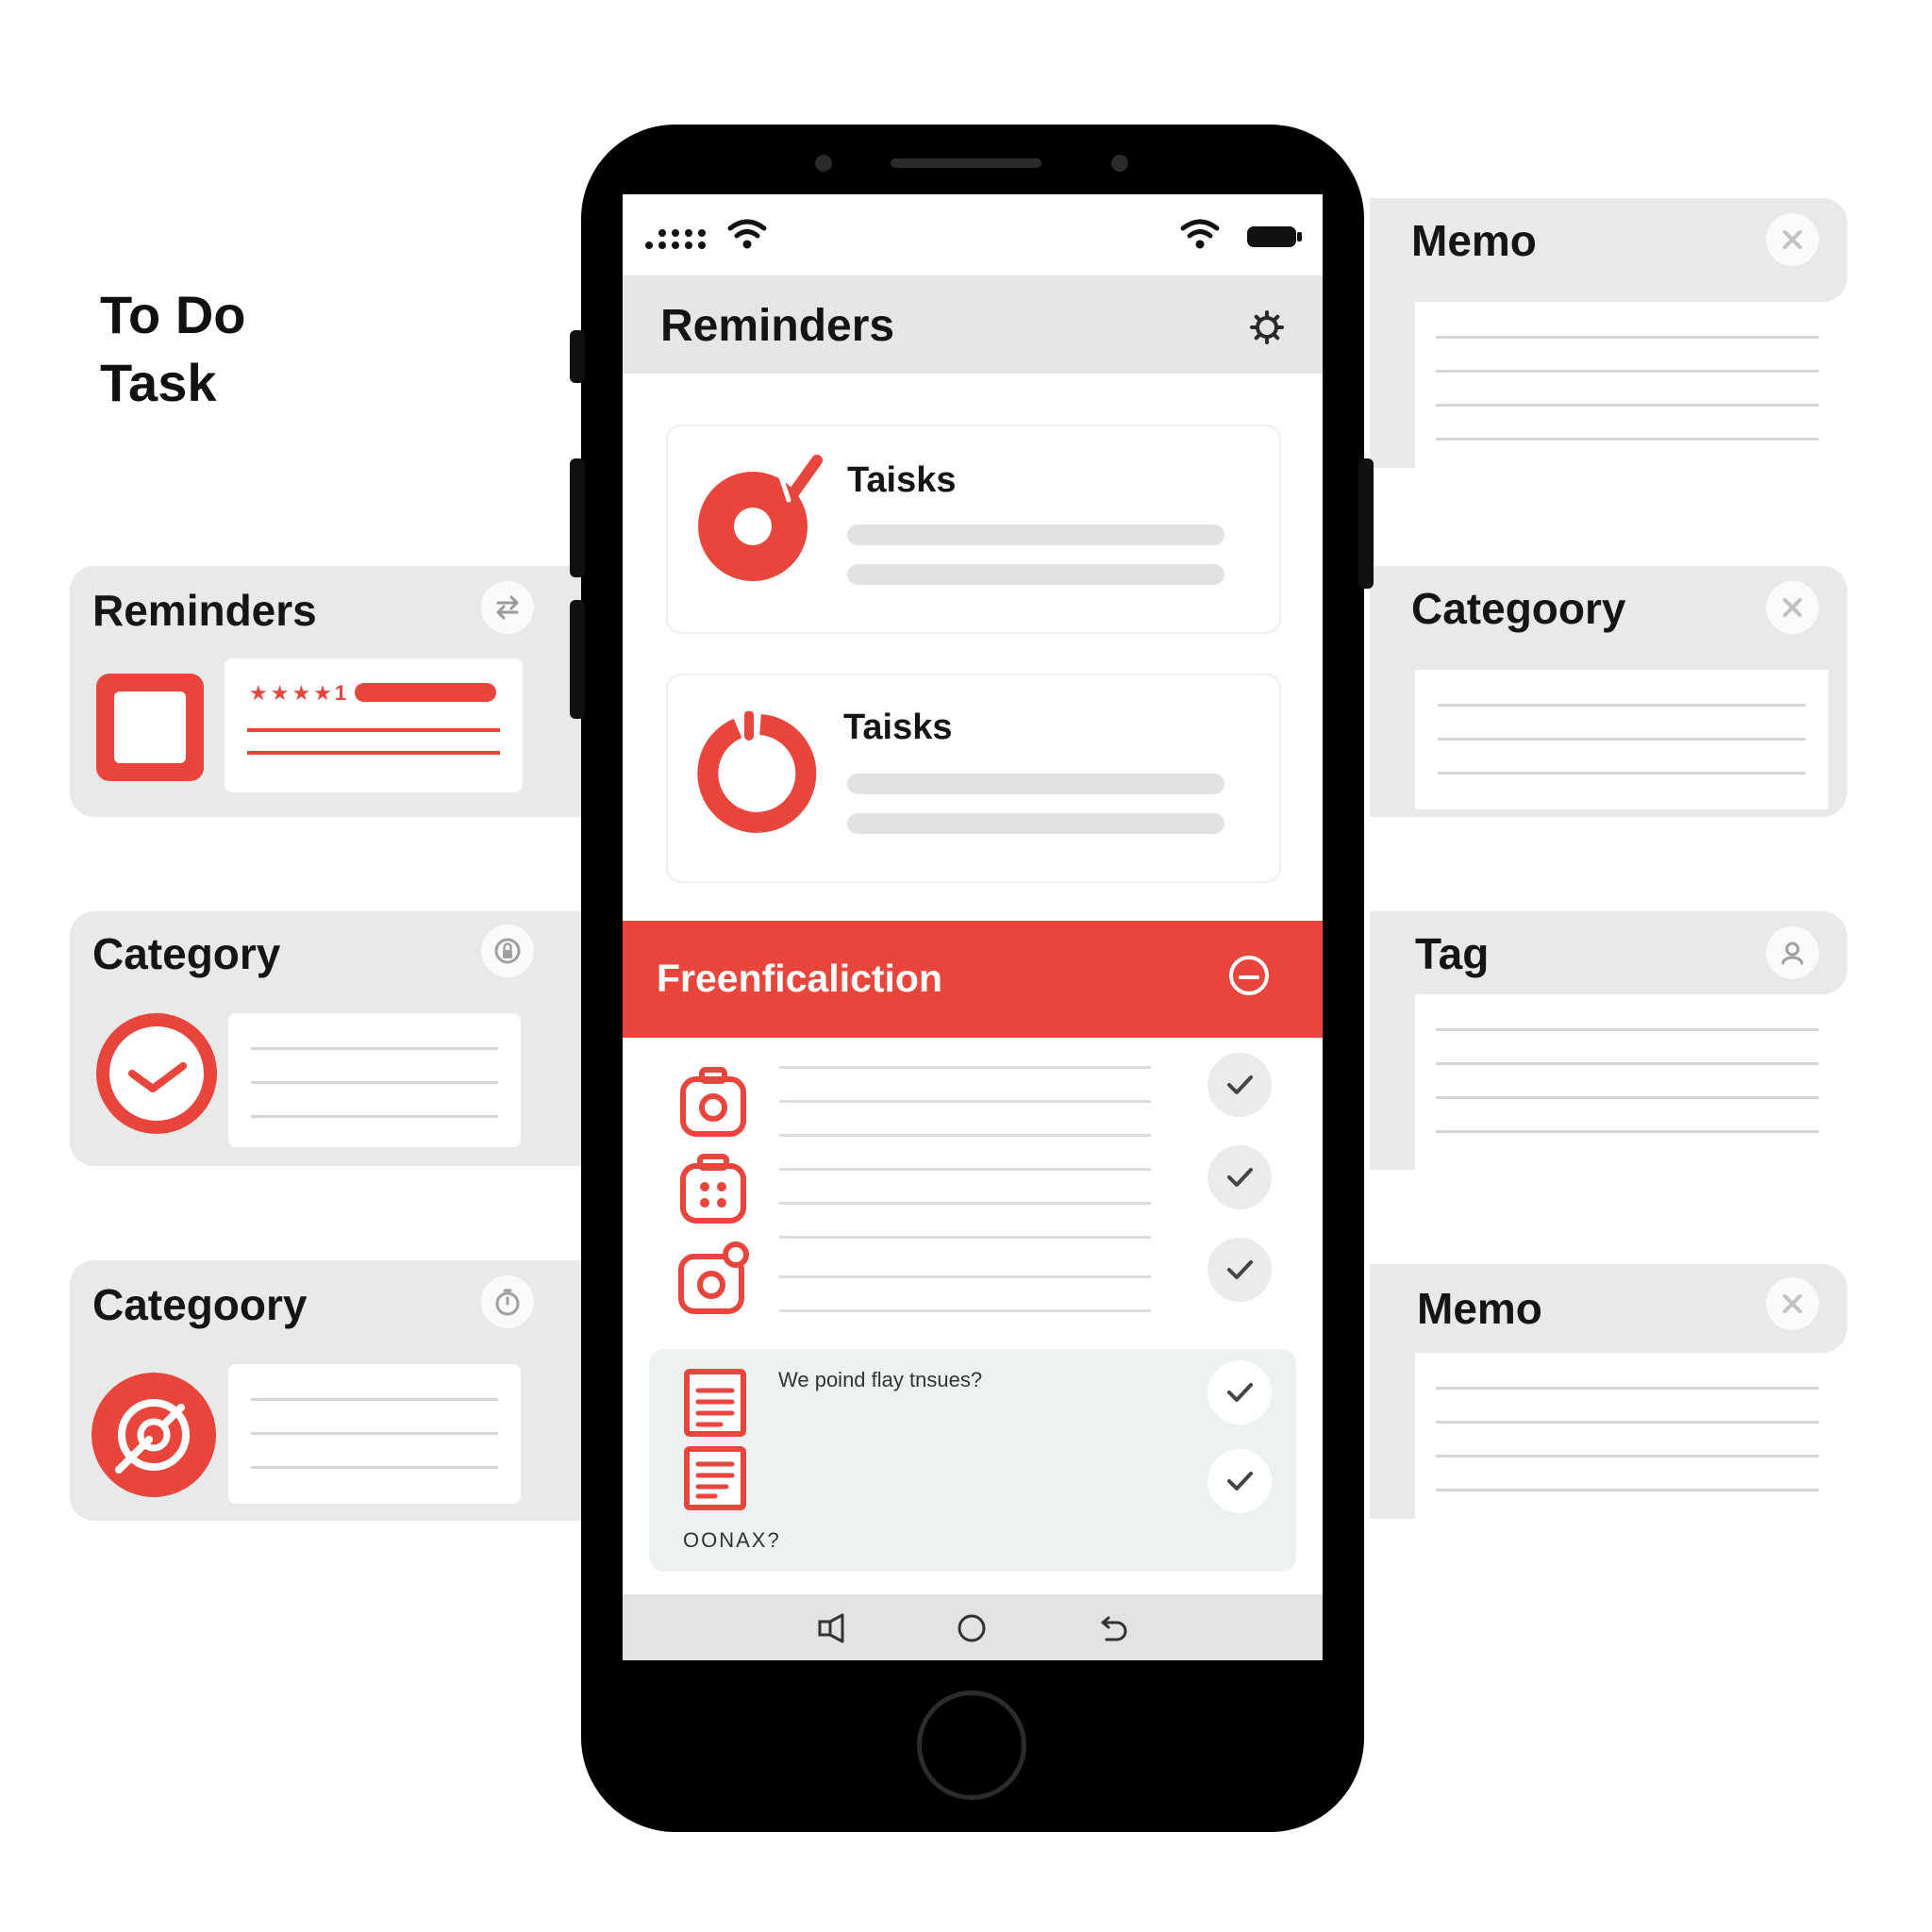 This screenshot has width=1932, height=1932. I want to click on timer-button, so click(507, 1302).